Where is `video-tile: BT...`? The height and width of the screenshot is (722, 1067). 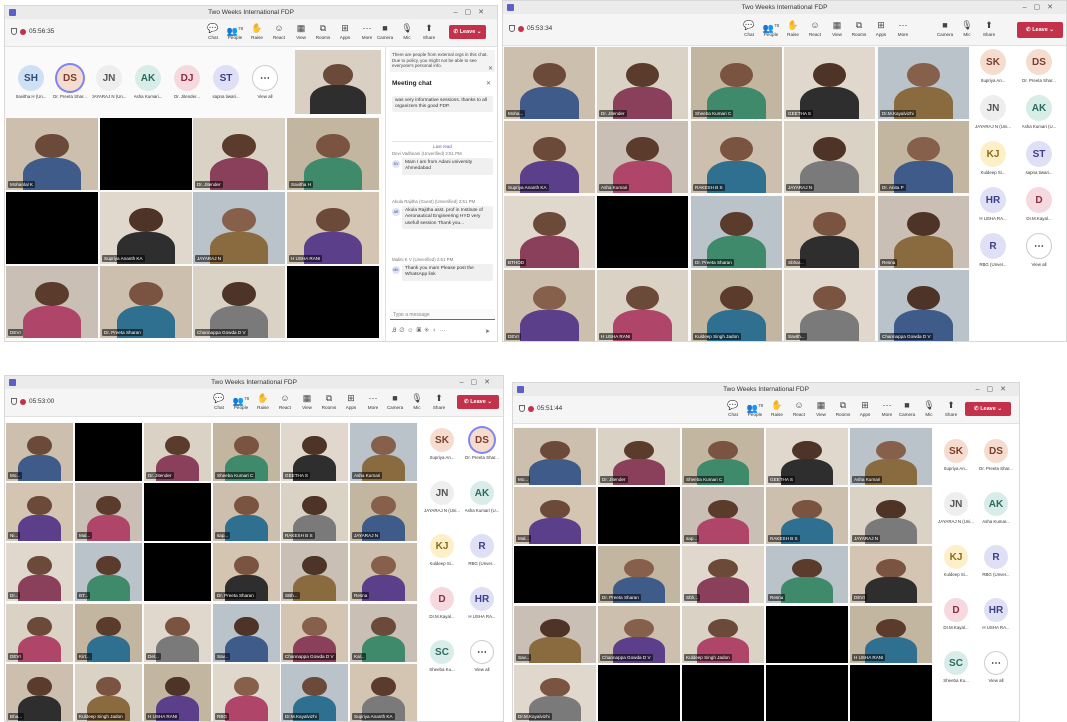 video-tile: BT... is located at coordinates (108, 572).